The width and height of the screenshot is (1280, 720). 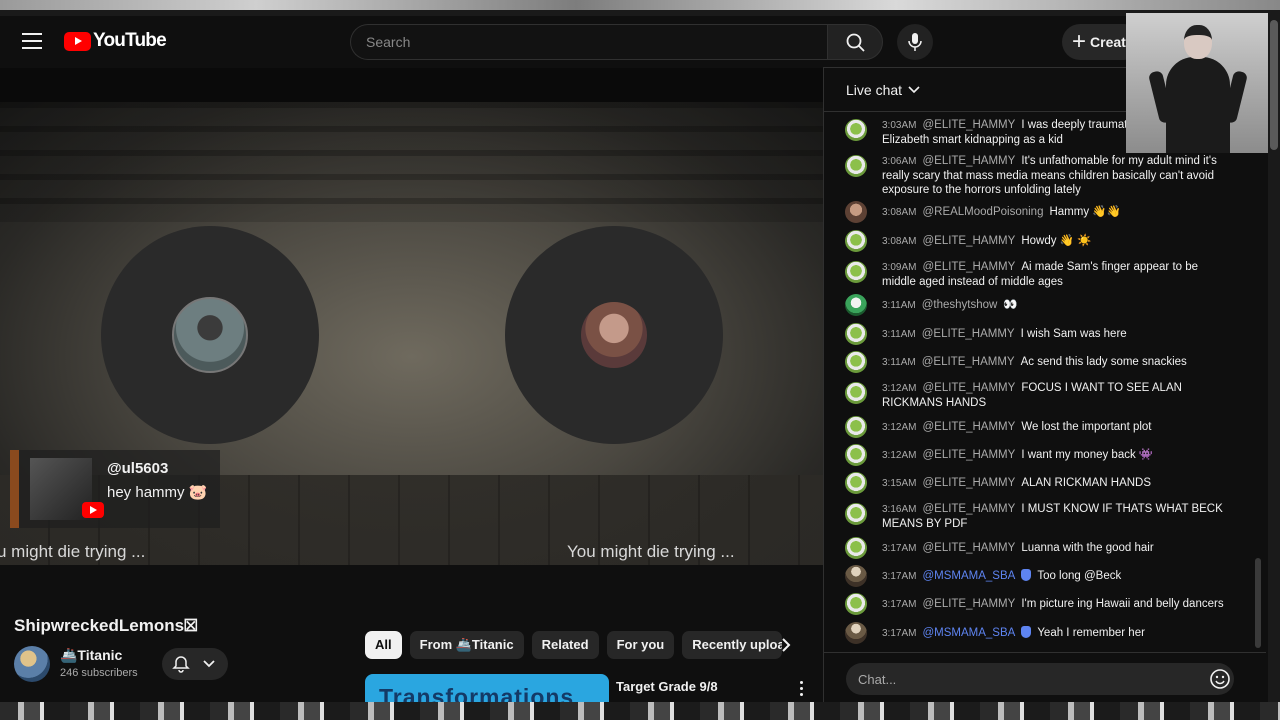 What do you see at coordinates (899, 267) in the screenshot?
I see `chat-timestamp: 3:09AM` at bounding box center [899, 267].